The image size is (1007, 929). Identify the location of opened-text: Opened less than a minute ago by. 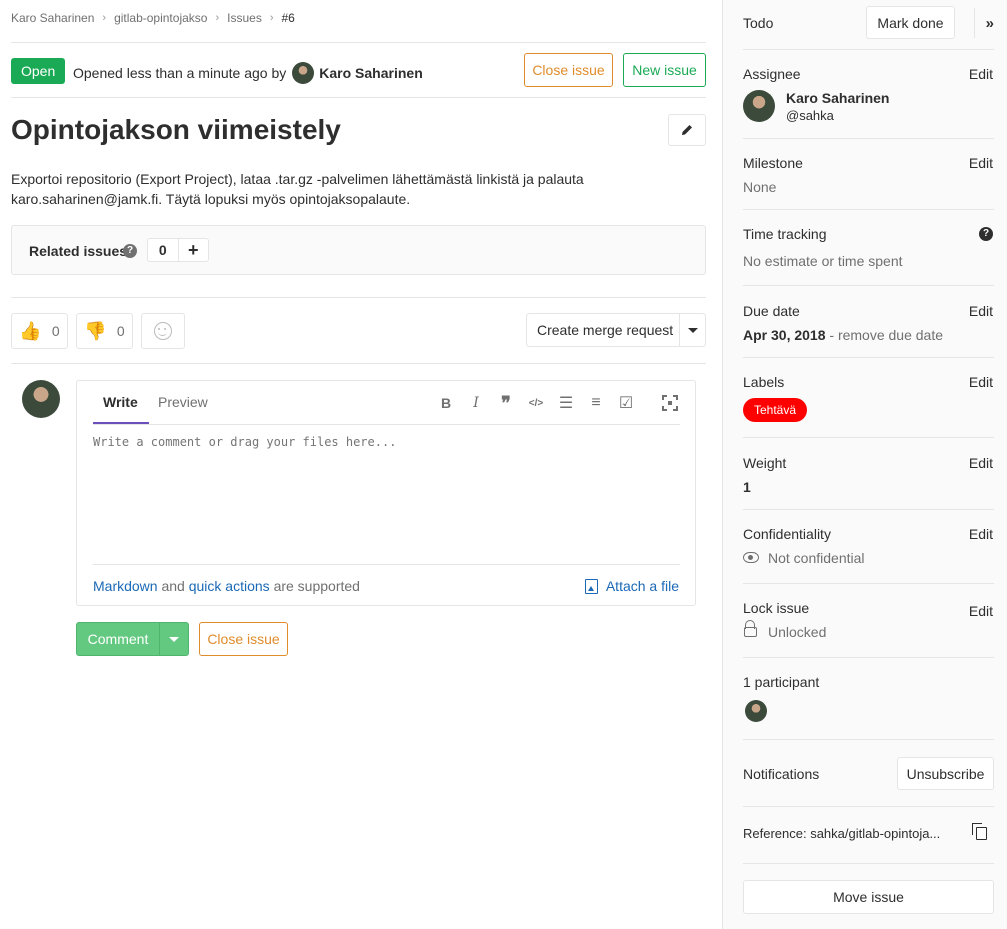
(180, 73).